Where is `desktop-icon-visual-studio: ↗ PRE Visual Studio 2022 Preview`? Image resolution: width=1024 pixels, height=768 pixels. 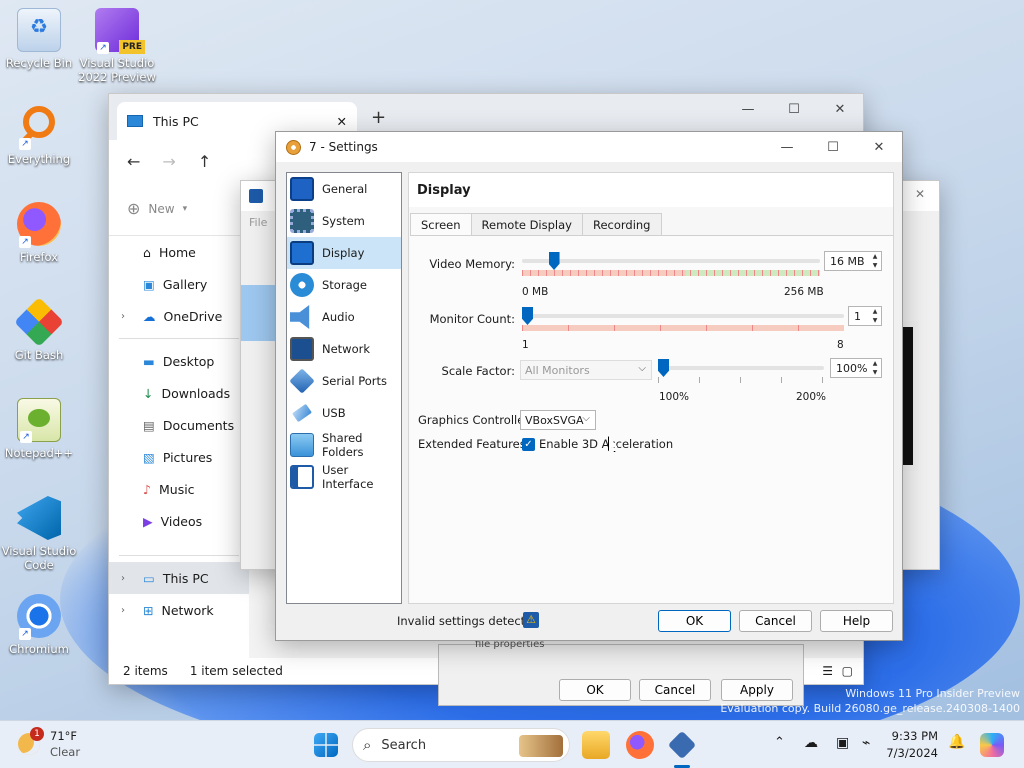 desktop-icon-visual-studio: ↗ PRE Visual Studio 2022 Preview is located at coordinates (117, 46).